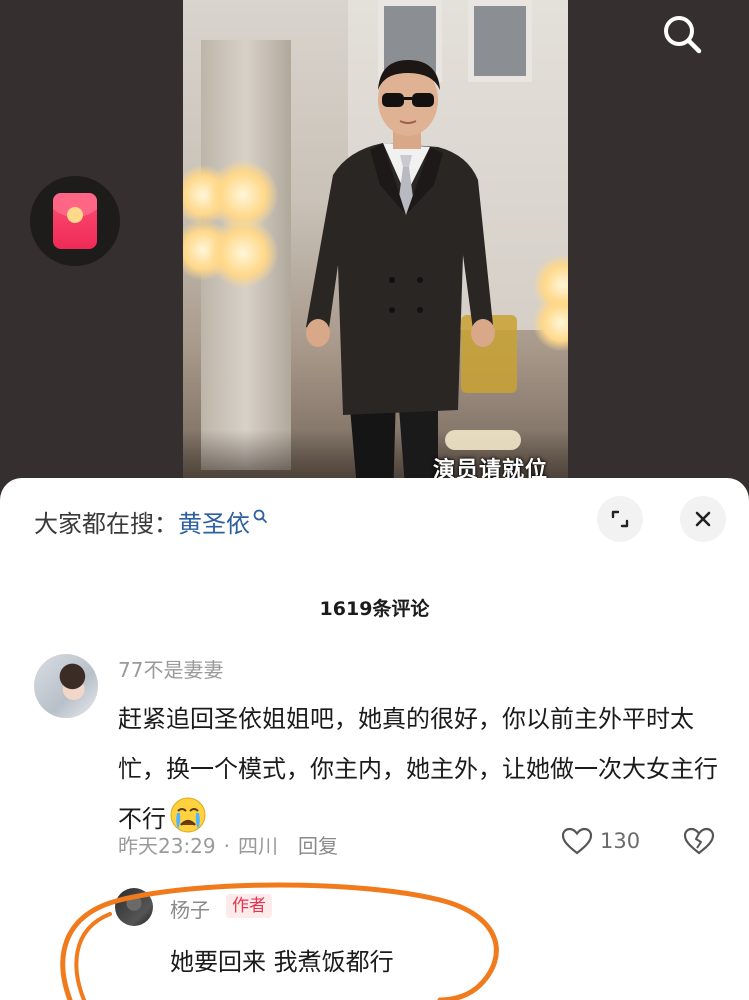 This screenshot has width=749, height=1000. Describe the element at coordinates (258, 846) in the screenshot. I see `comment-location: 四川` at that location.